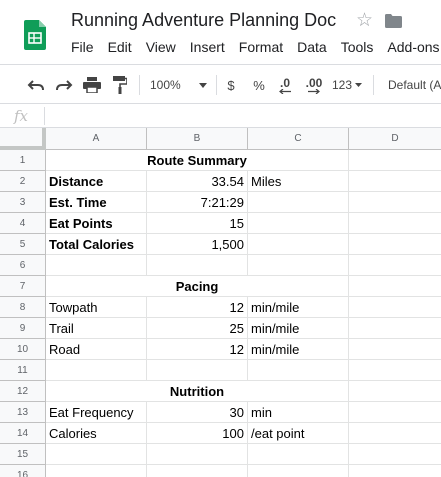  I want to click on percent-format-button: %, so click(259, 85).